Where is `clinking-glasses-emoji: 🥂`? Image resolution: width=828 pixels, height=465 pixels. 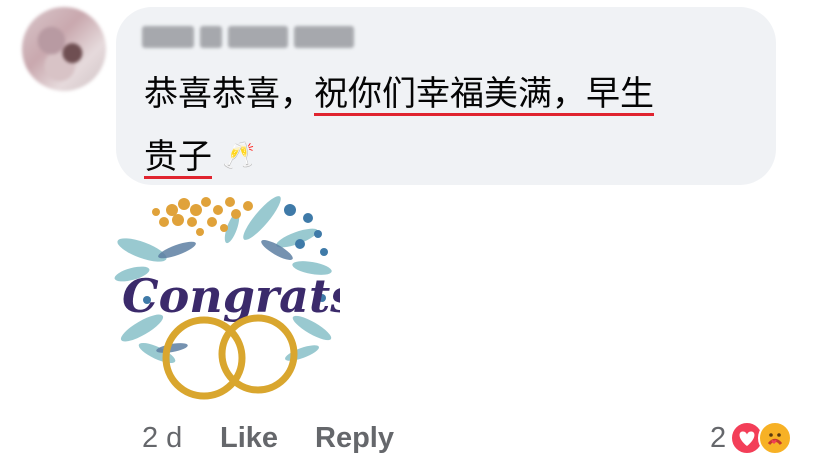
clinking-glasses-emoji: 🥂 is located at coordinates (239, 156).